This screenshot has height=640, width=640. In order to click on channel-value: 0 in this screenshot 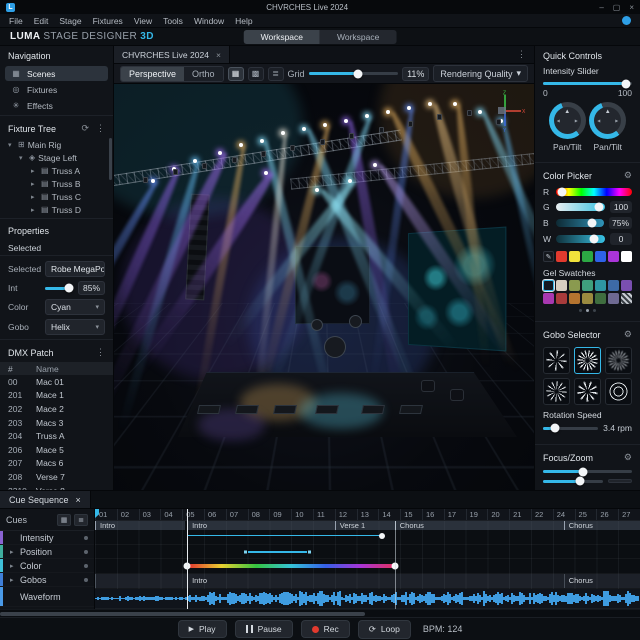, I will do `click(621, 239)`.